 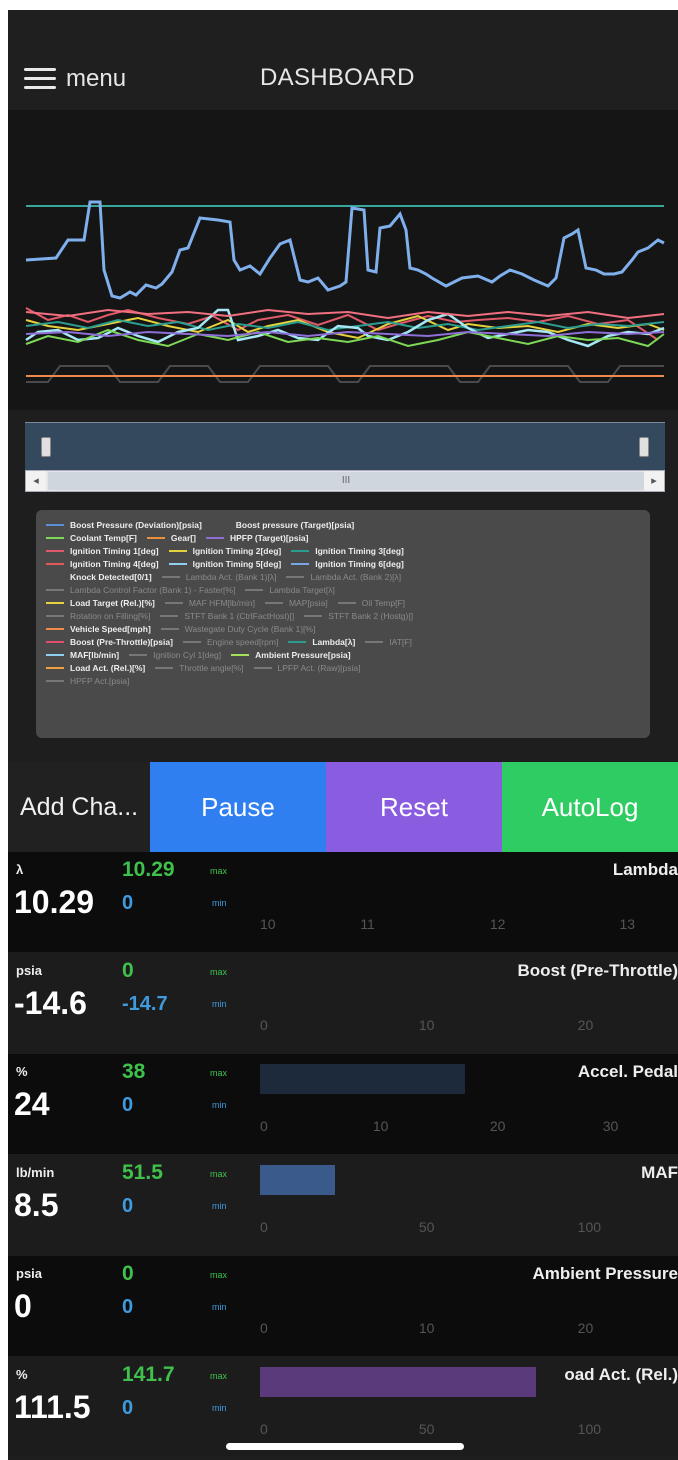 What do you see at coordinates (250, 628) in the screenshot?
I see `legend-label: Wastegate Duty Cycle (Bank 1)[%]` at bounding box center [250, 628].